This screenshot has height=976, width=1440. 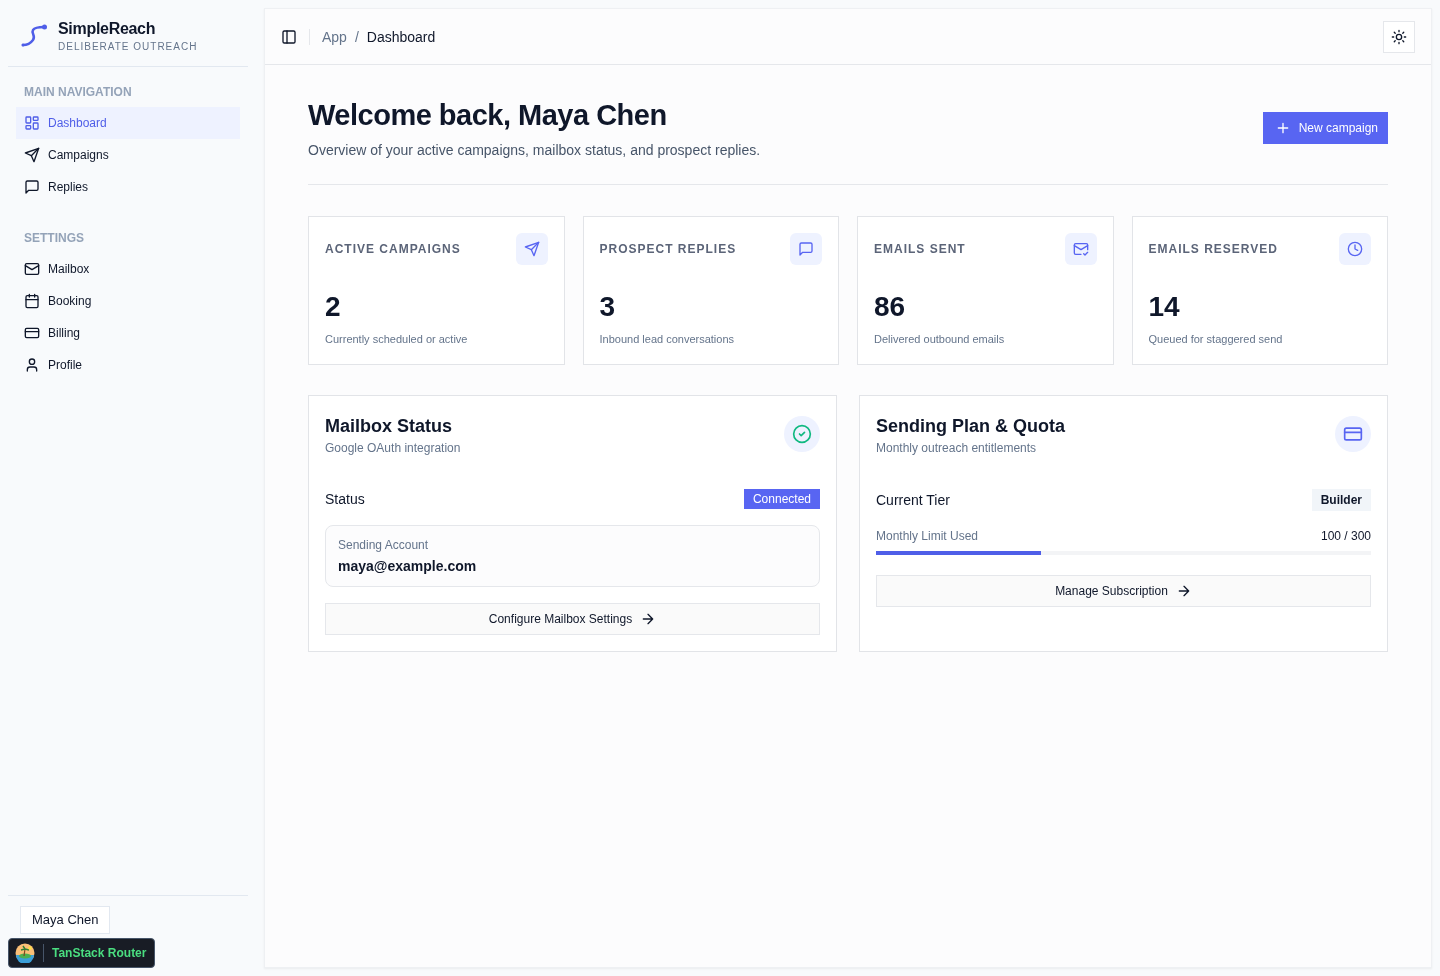 I want to click on sidebar-item: Billing, so click(x=128, y=333).